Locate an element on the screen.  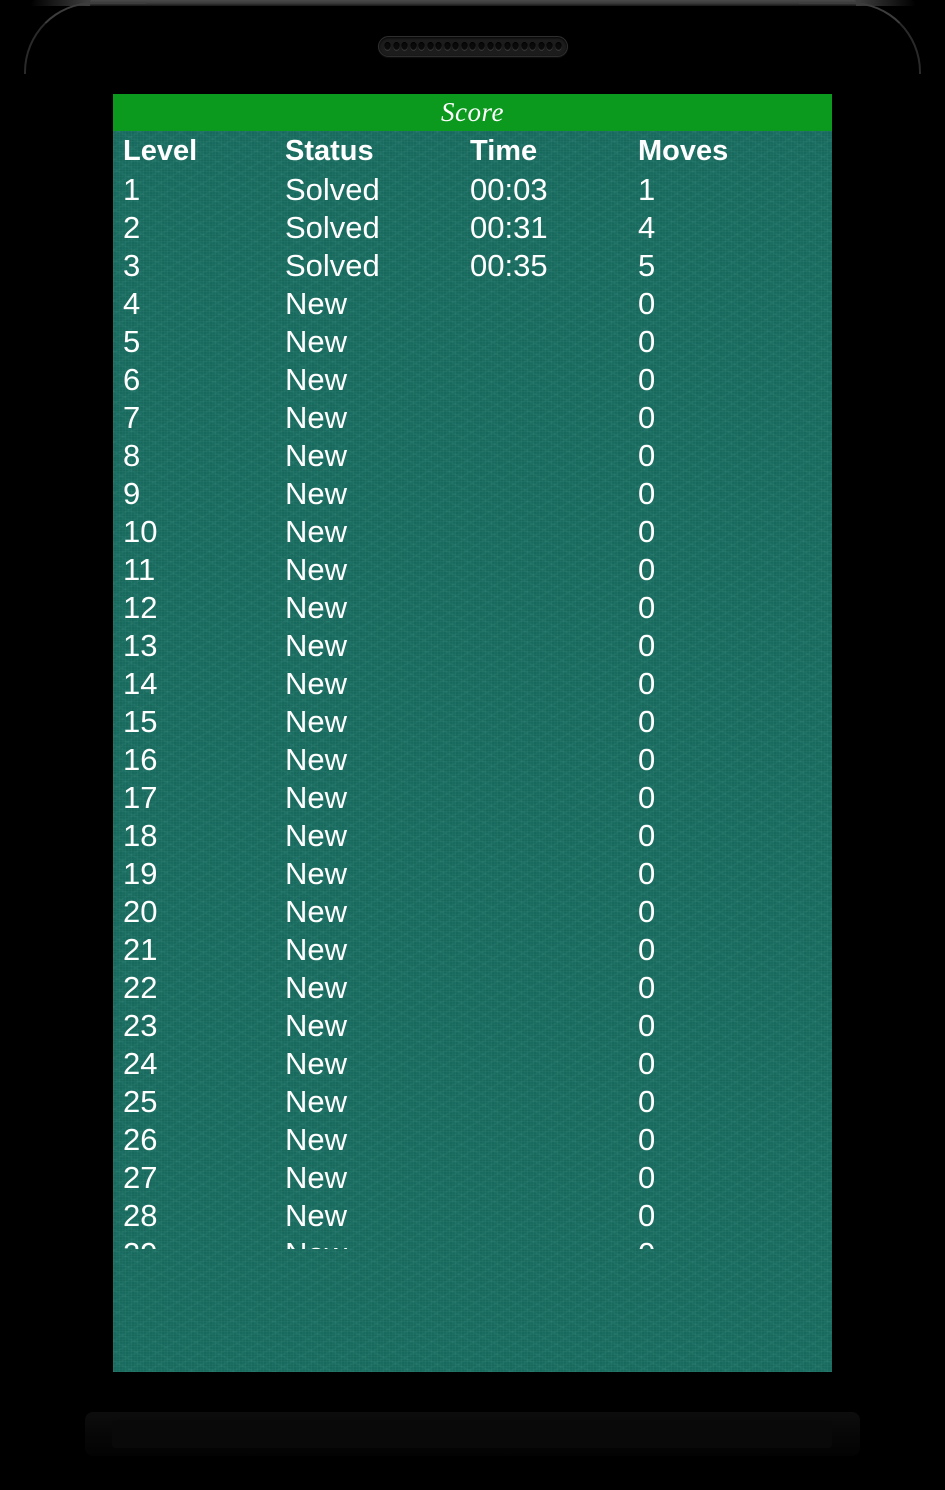
table-row: 11 New 0 is located at coordinates (472, 570).